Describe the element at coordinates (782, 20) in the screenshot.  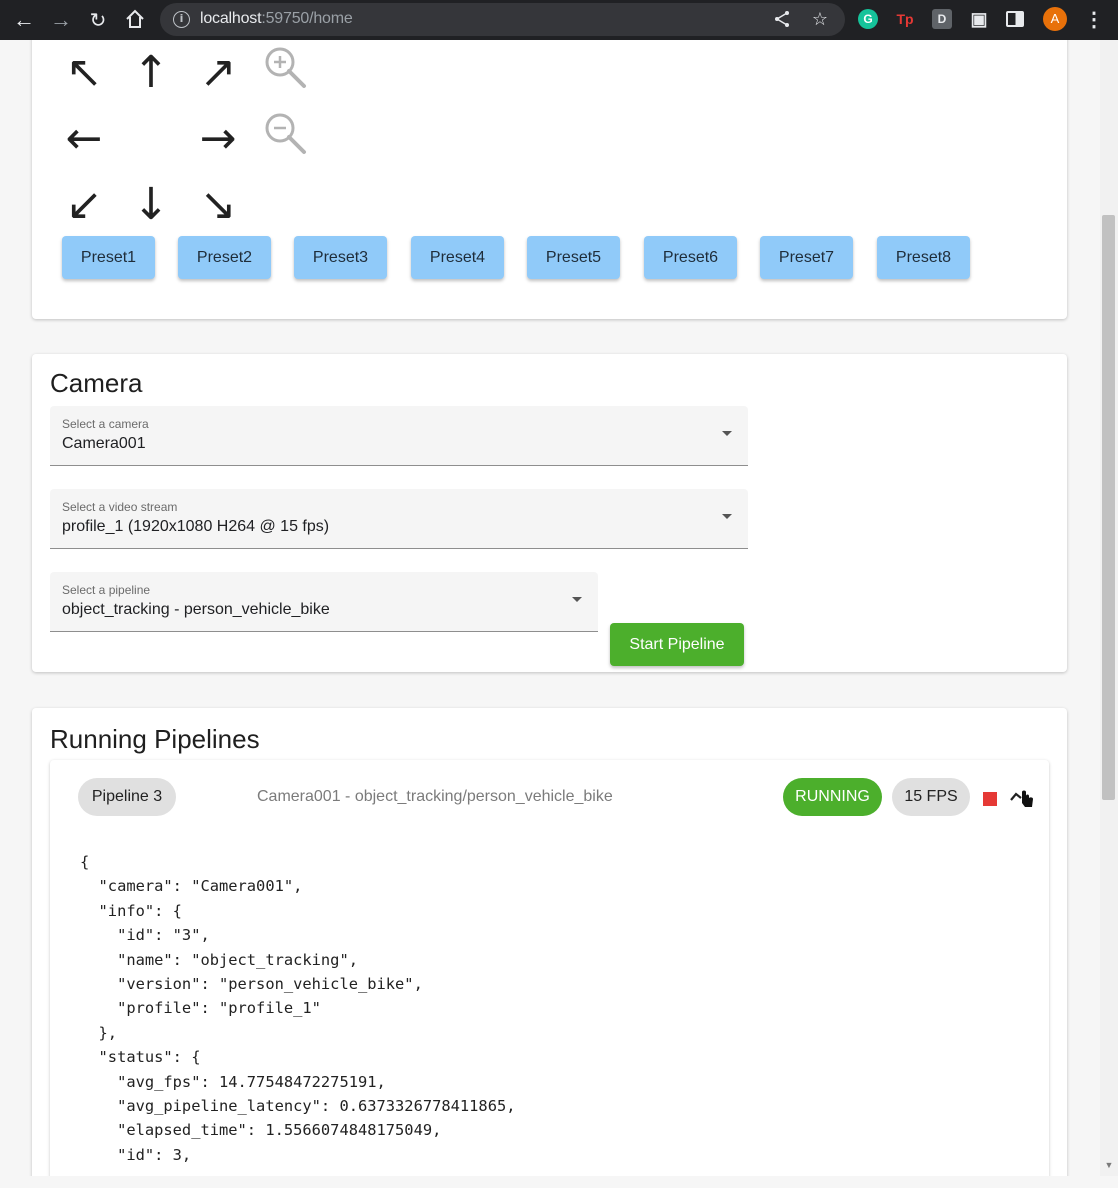
I see `share-icon` at that location.